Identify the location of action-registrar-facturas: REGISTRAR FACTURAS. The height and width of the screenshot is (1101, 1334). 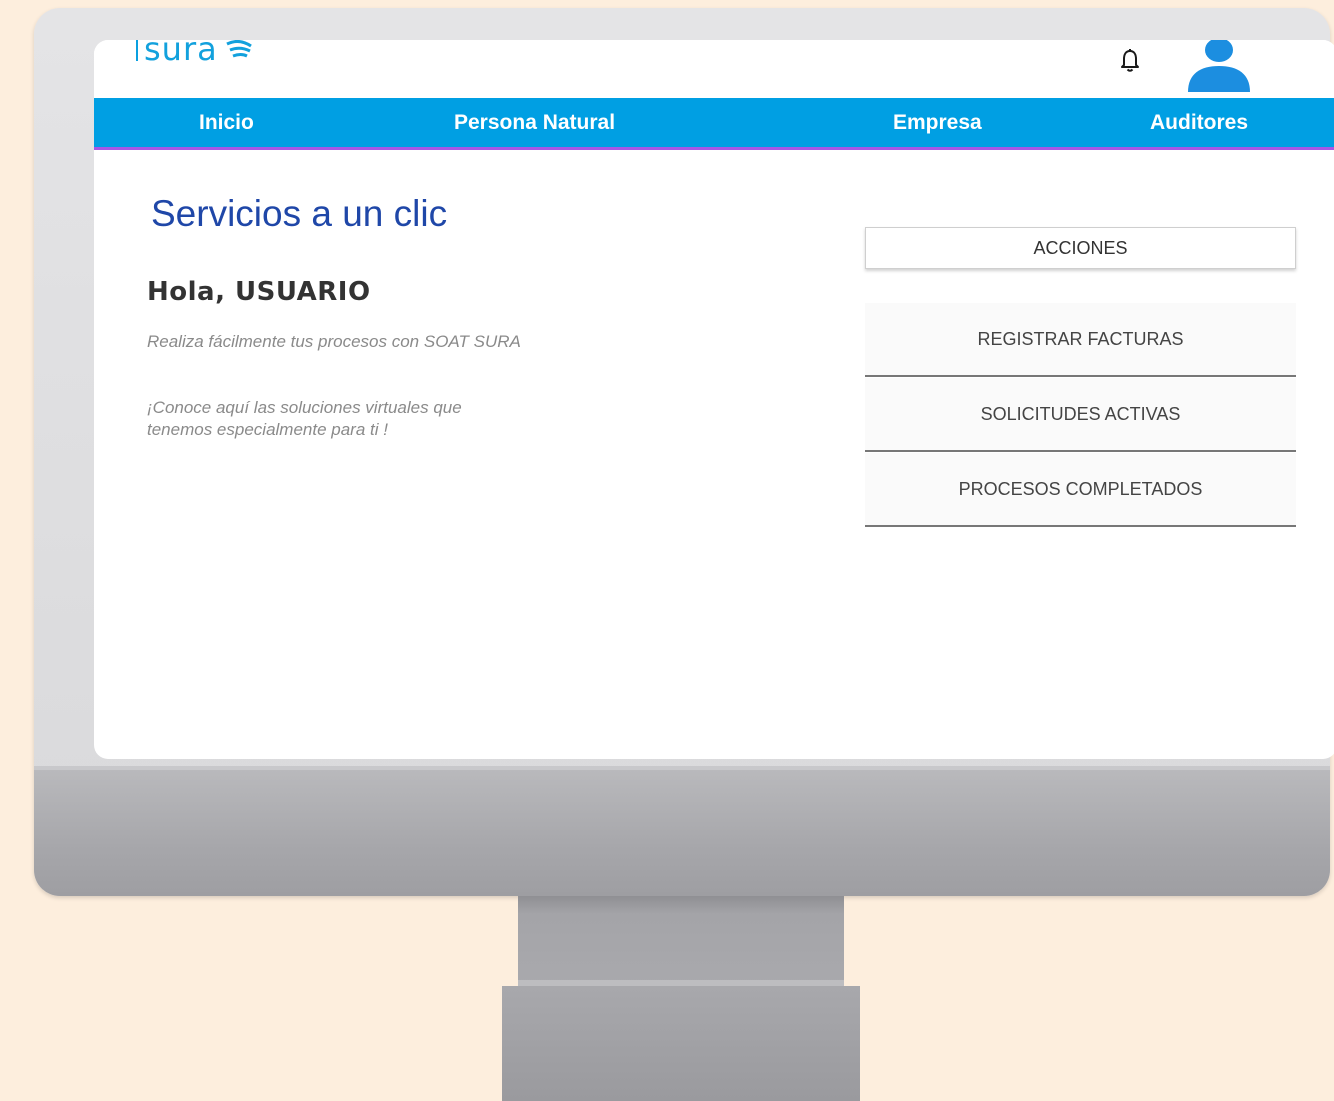
(1080, 340).